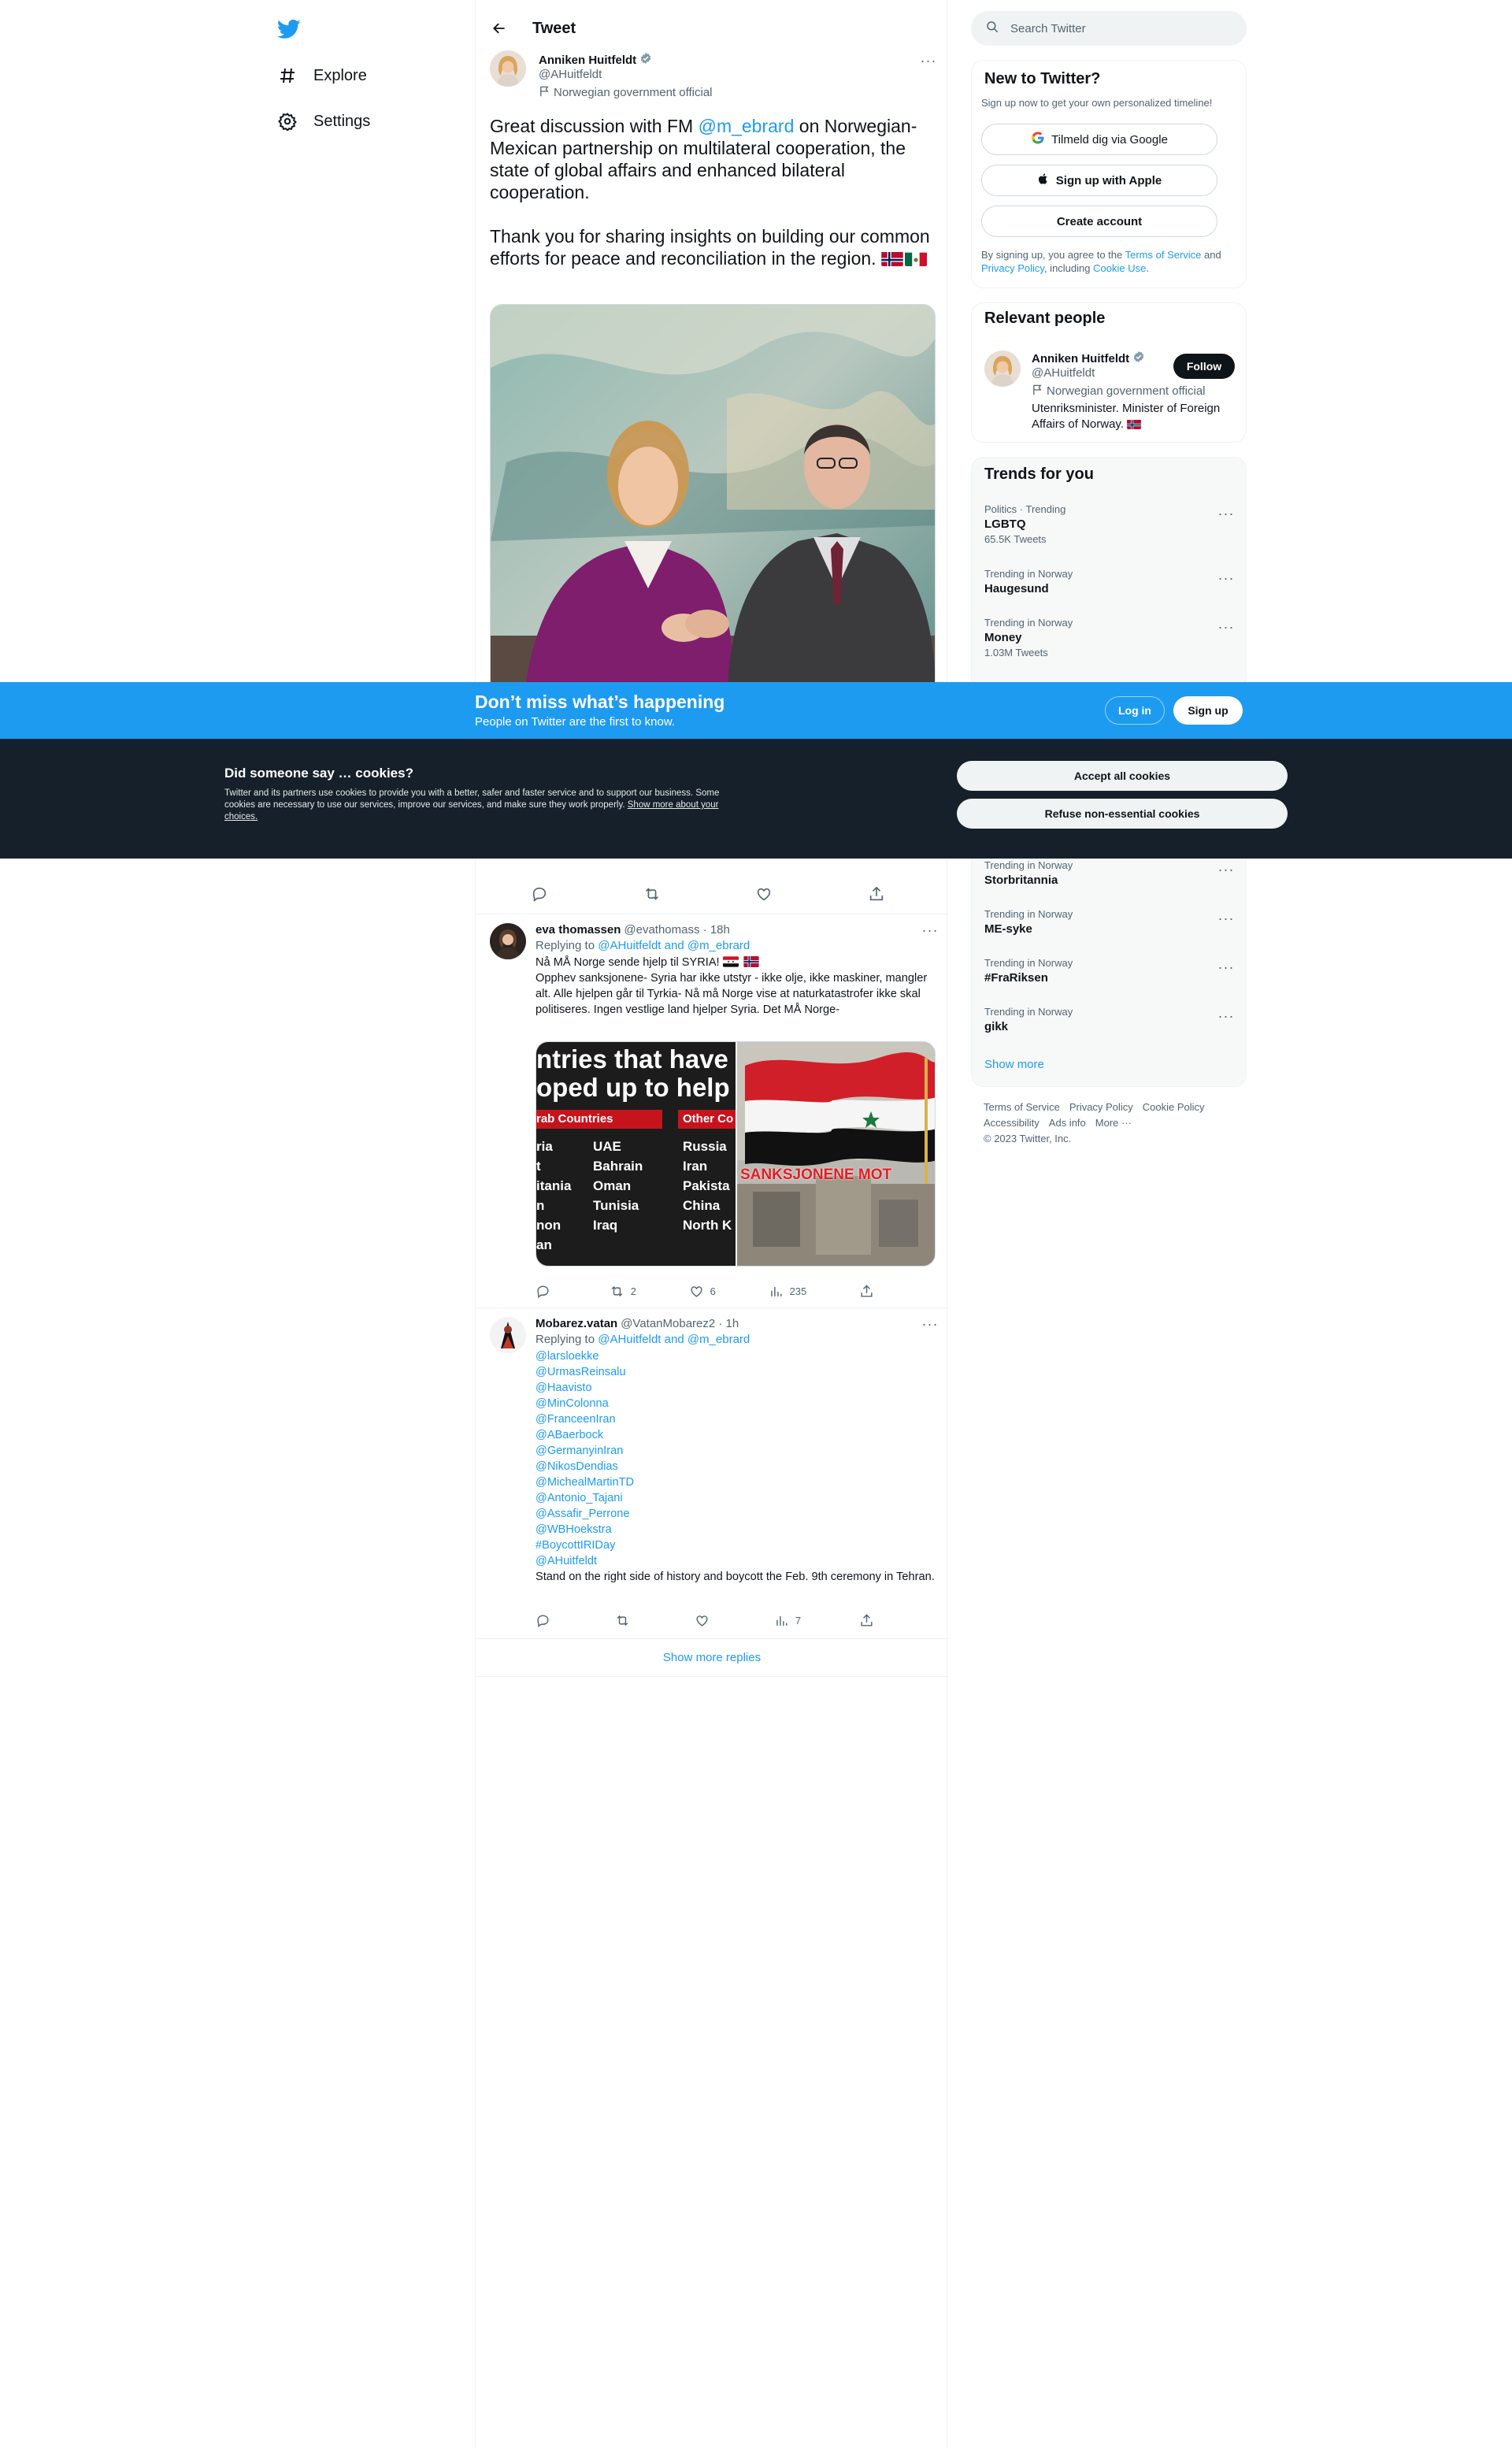 The height and width of the screenshot is (2448, 1512). Describe the element at coordinates (1099, 221) in the screenshot. I see `create-account-button: Create account` at that location.